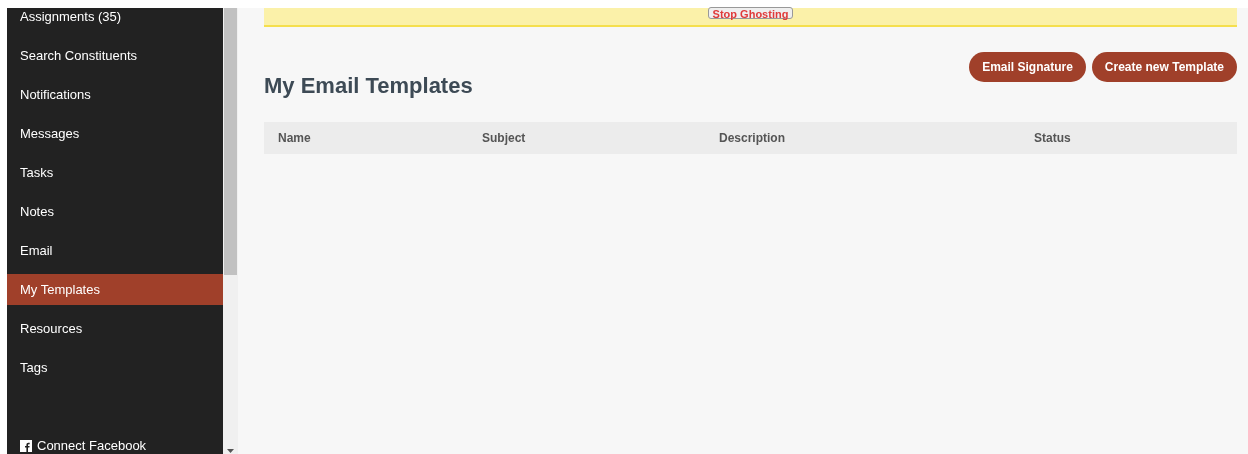  What do you see at coordinates (294, 138) in the screenshot?
I see `column-header: Name` at bounding box center [294, 138].